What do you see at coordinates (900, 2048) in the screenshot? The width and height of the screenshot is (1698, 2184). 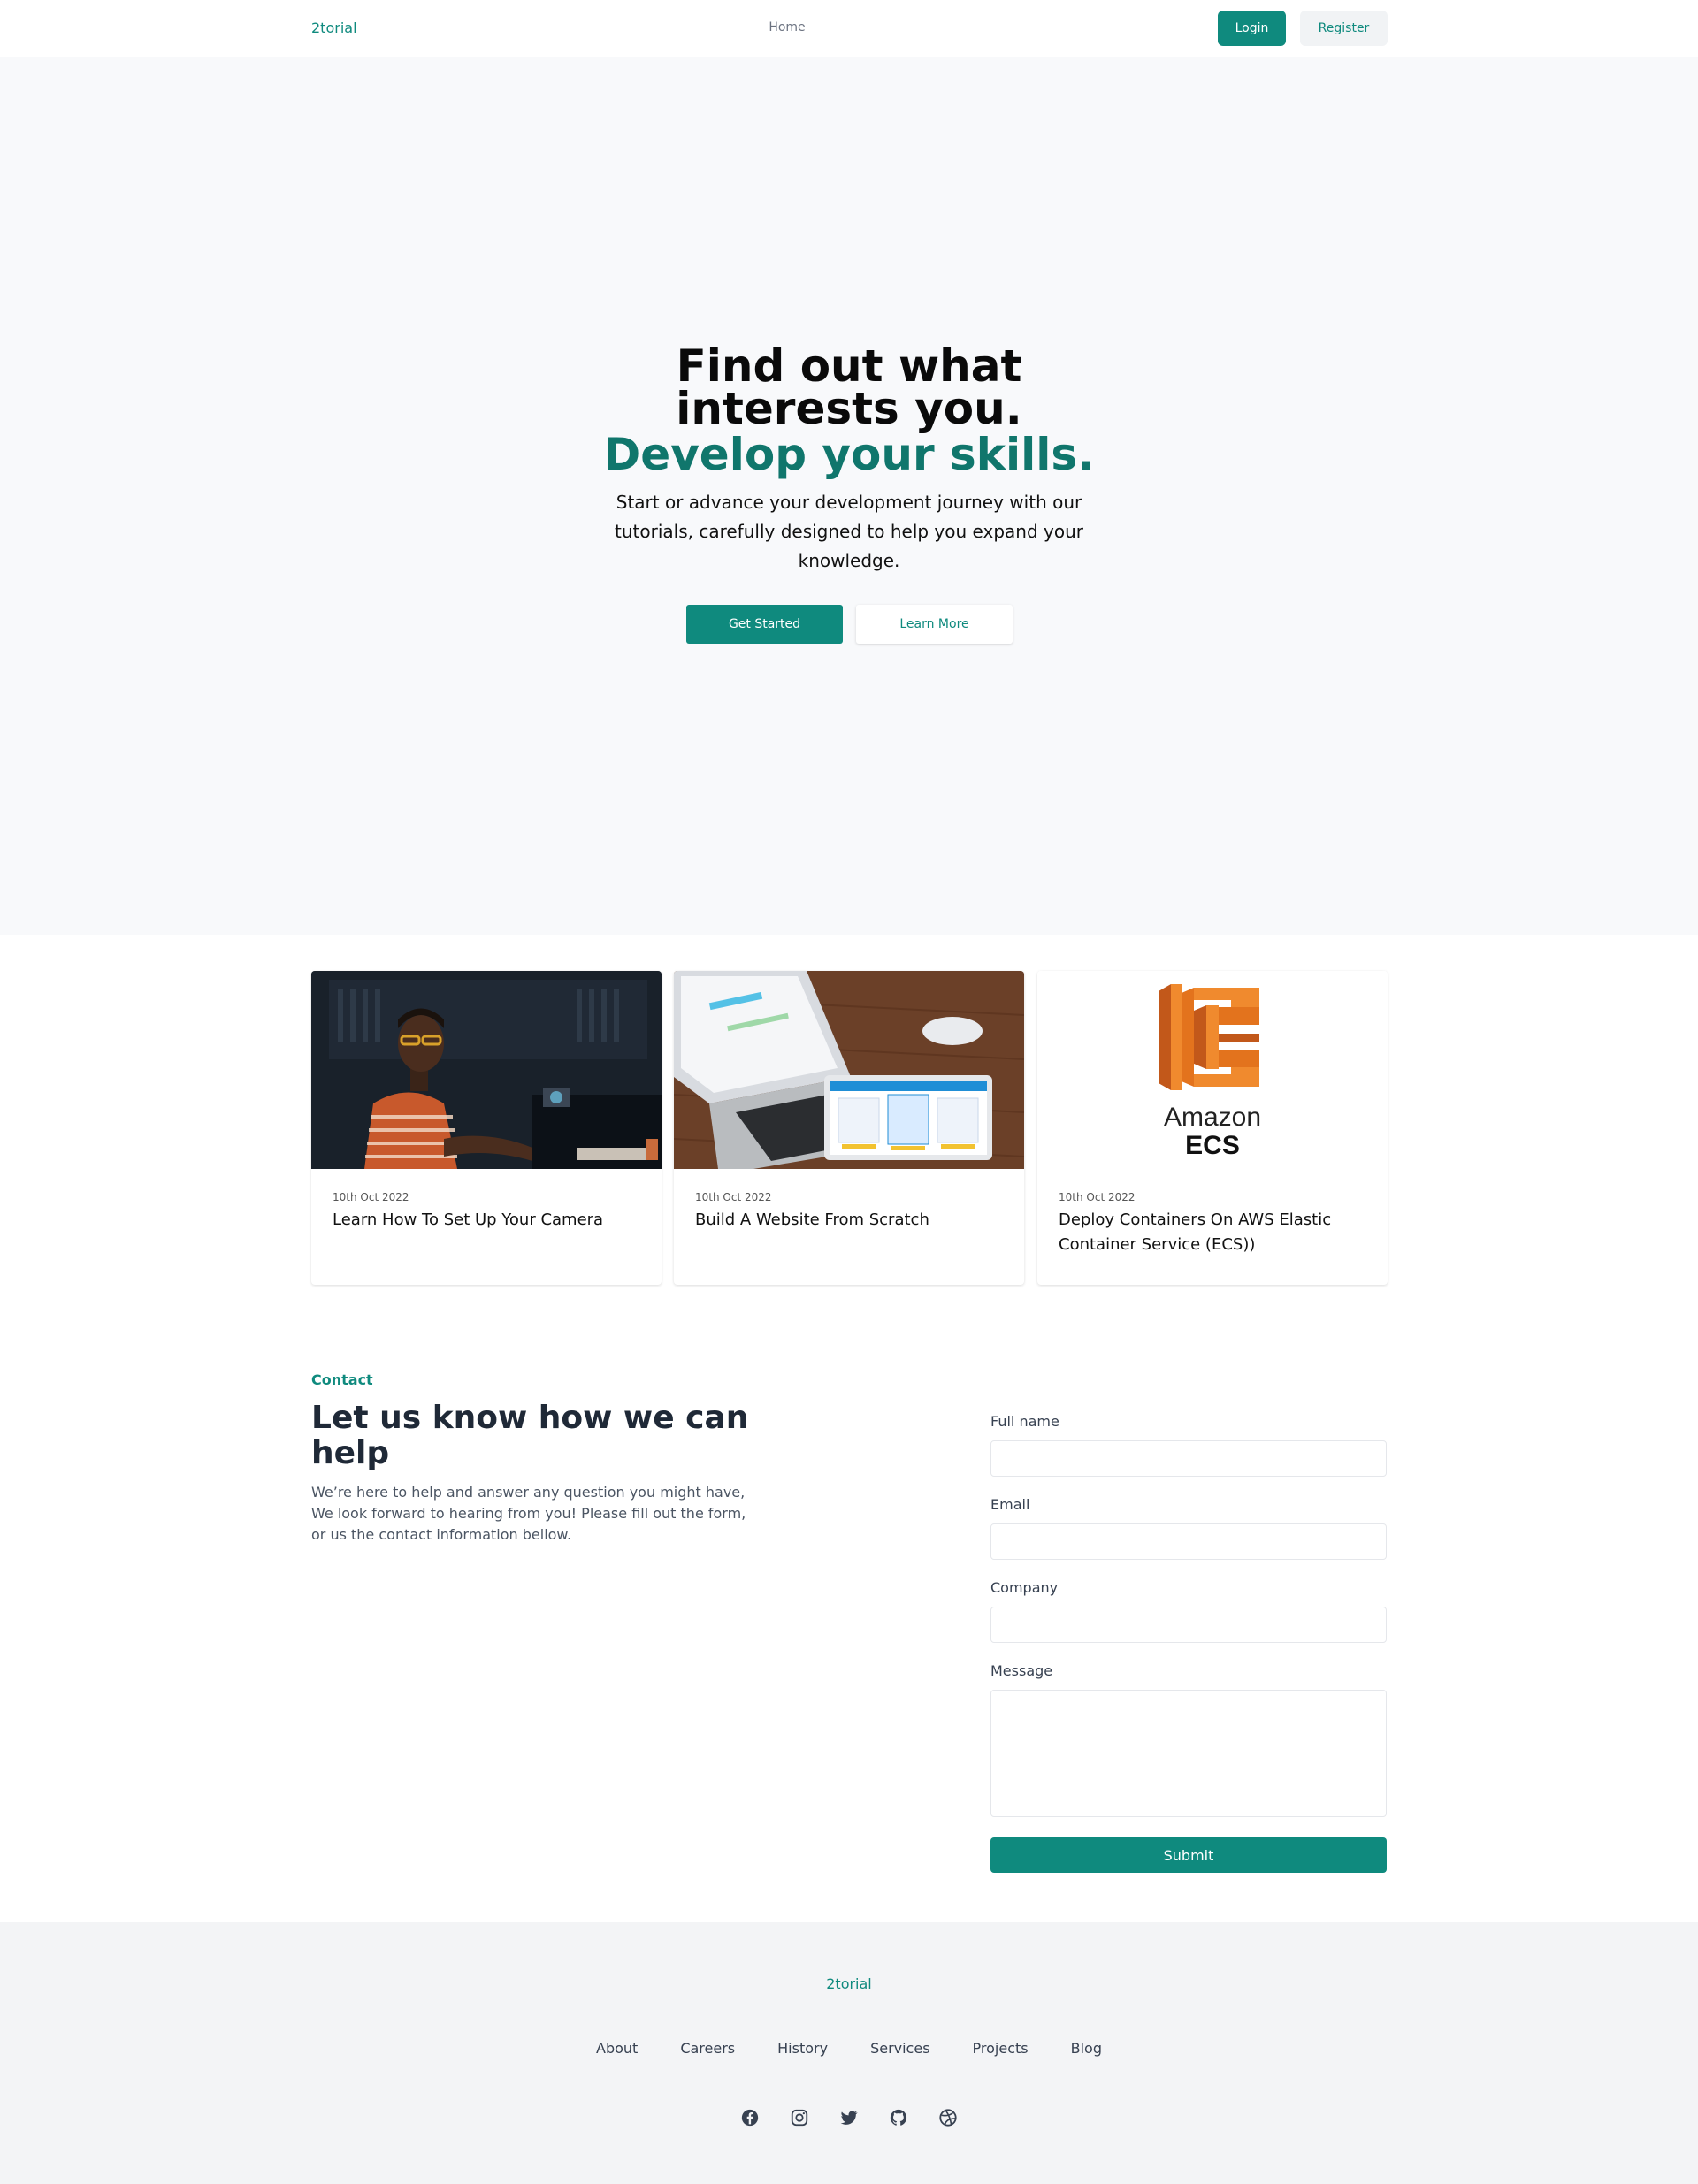 I see `footer-link-services: Services` at bounding box center [900, 2048].